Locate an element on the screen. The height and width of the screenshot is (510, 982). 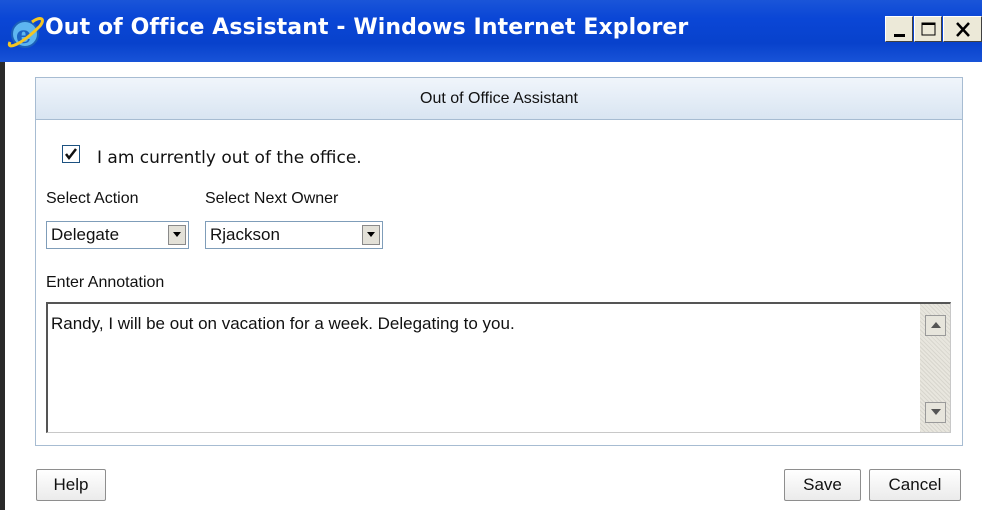
maximize-icon is located at coordinates (928, 29).